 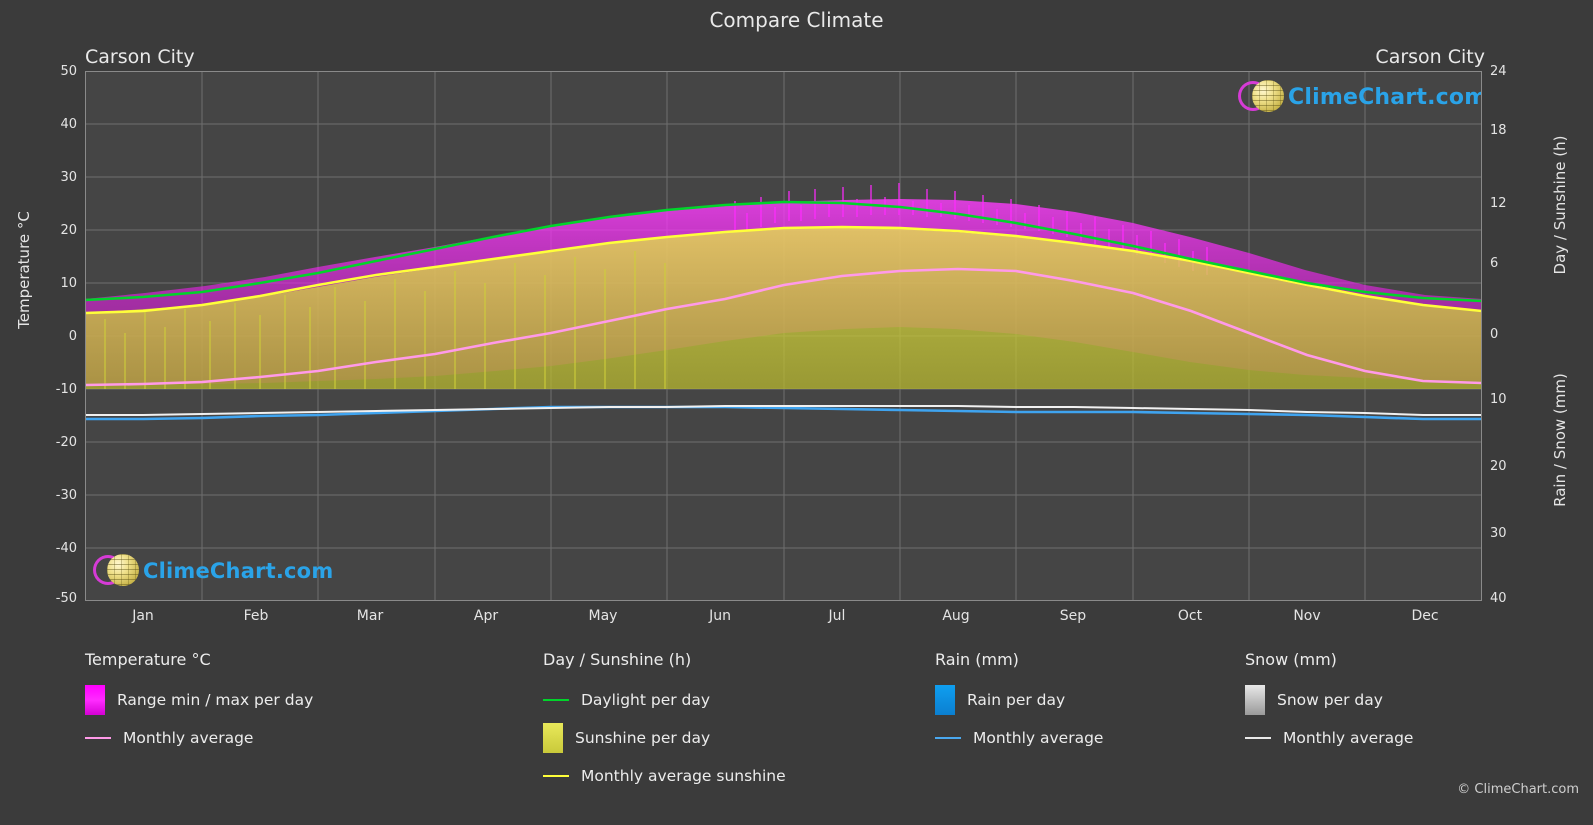 What do you see at coordinates (1494, 334) in the screenshot?
I see `y-tick-sun-4: 0` at bounding box center [1494, 334].